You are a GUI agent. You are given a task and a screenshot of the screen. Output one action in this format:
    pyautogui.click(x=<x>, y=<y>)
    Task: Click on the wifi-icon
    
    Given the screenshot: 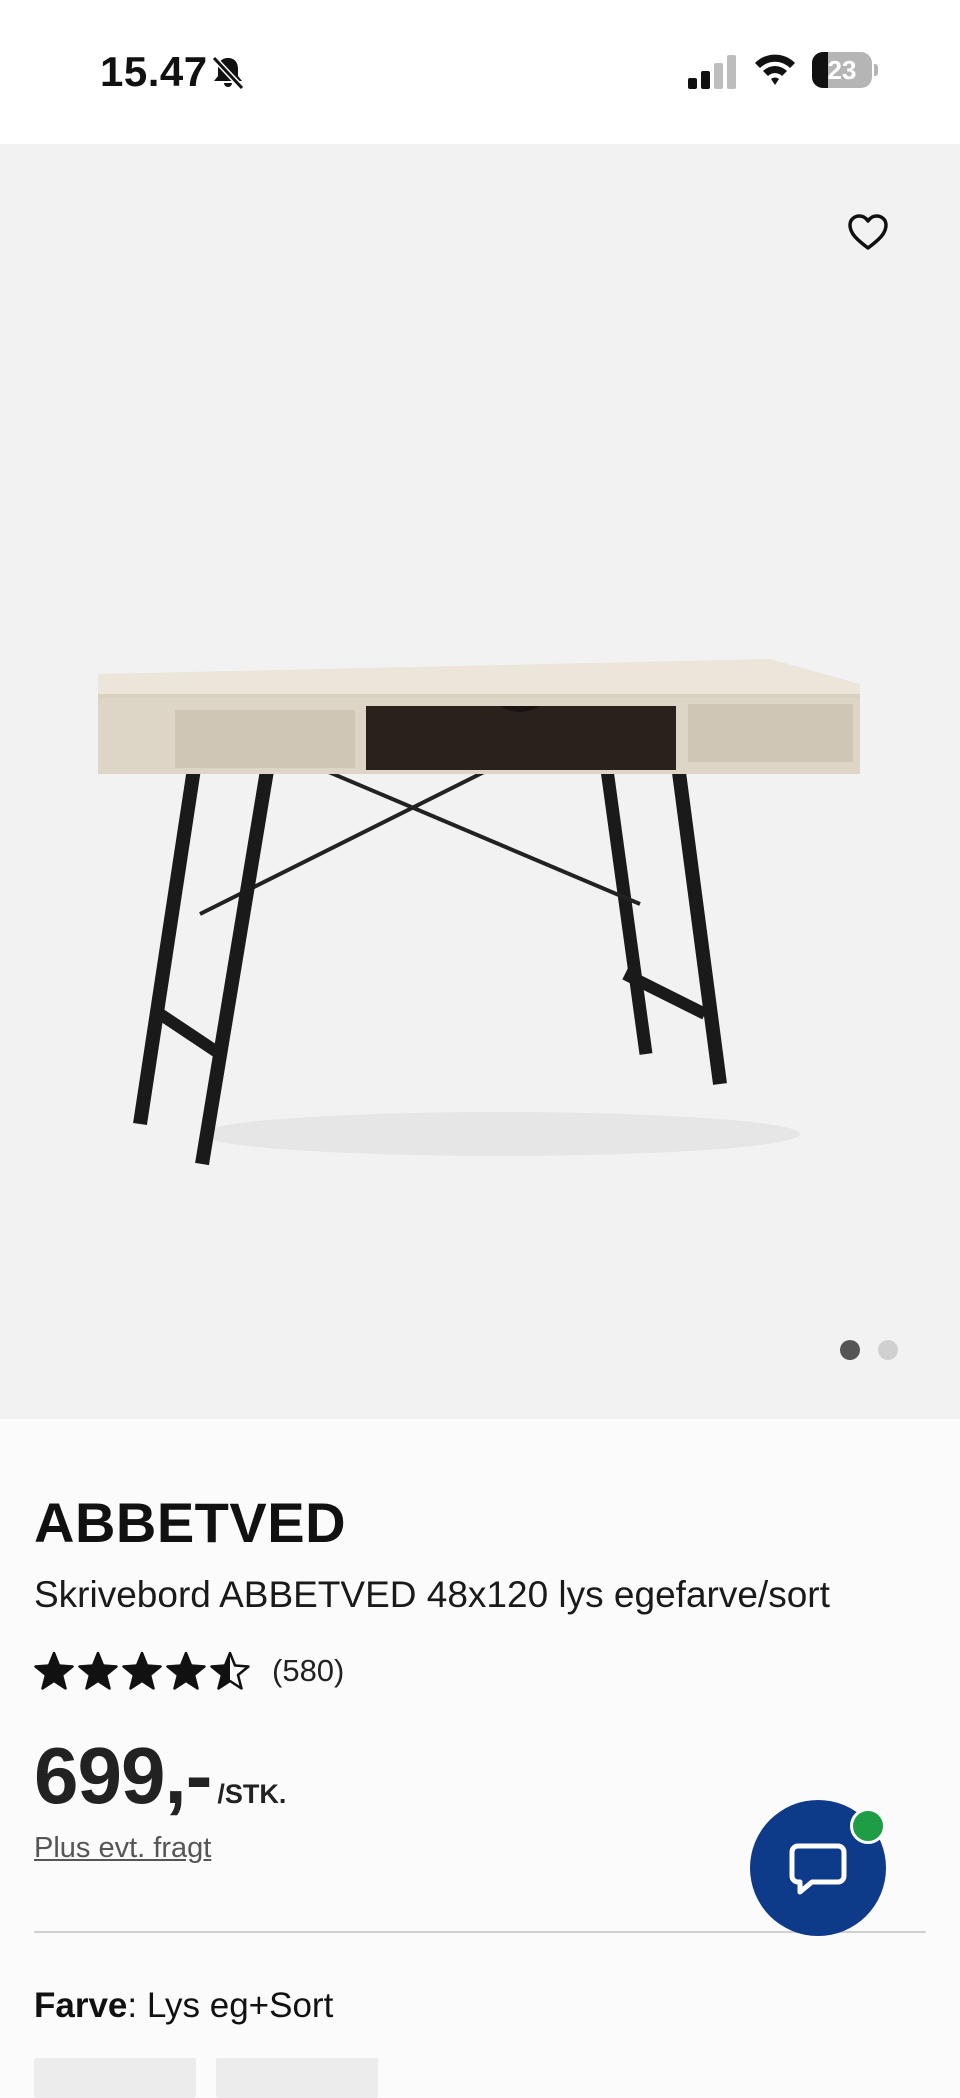 What is the action you would take?
    pyautogui.click(x=775, y=69)
    